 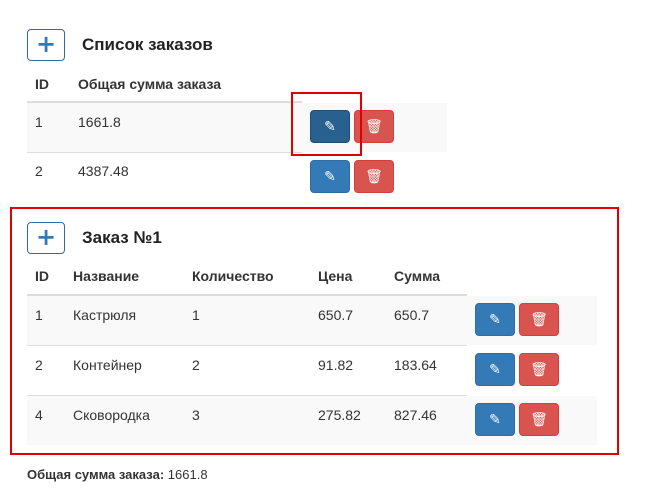 I want to click on order-total-label: Общая сумма заказа:, so click(x=96, y=474).